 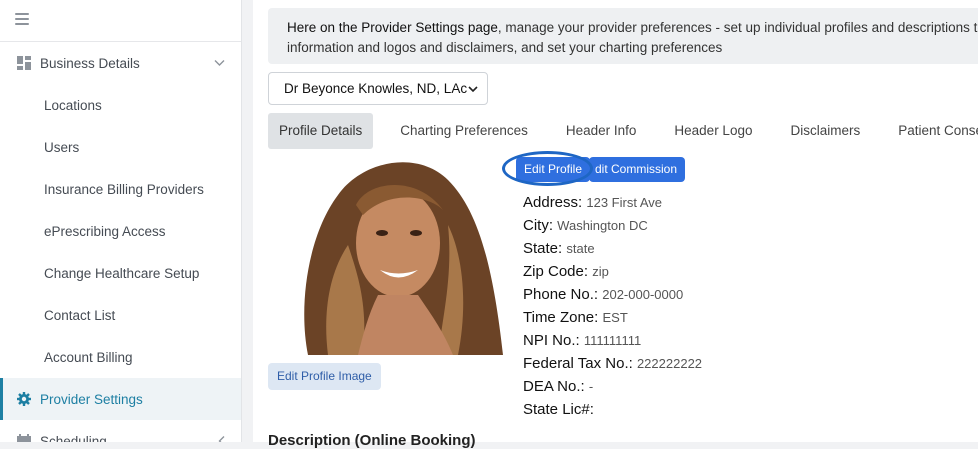 What do you see at coordinates (553, 169) in the screenshot?
I see `edit-profile-button: Edit Profile` at bounding box center [553, 169].